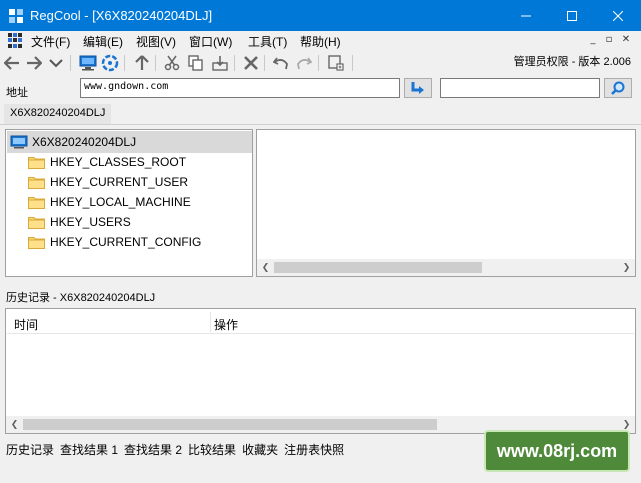 Image resolution: width=641 pixels, height=483 pixels. I want to click on forward-button, so click(34, 63).